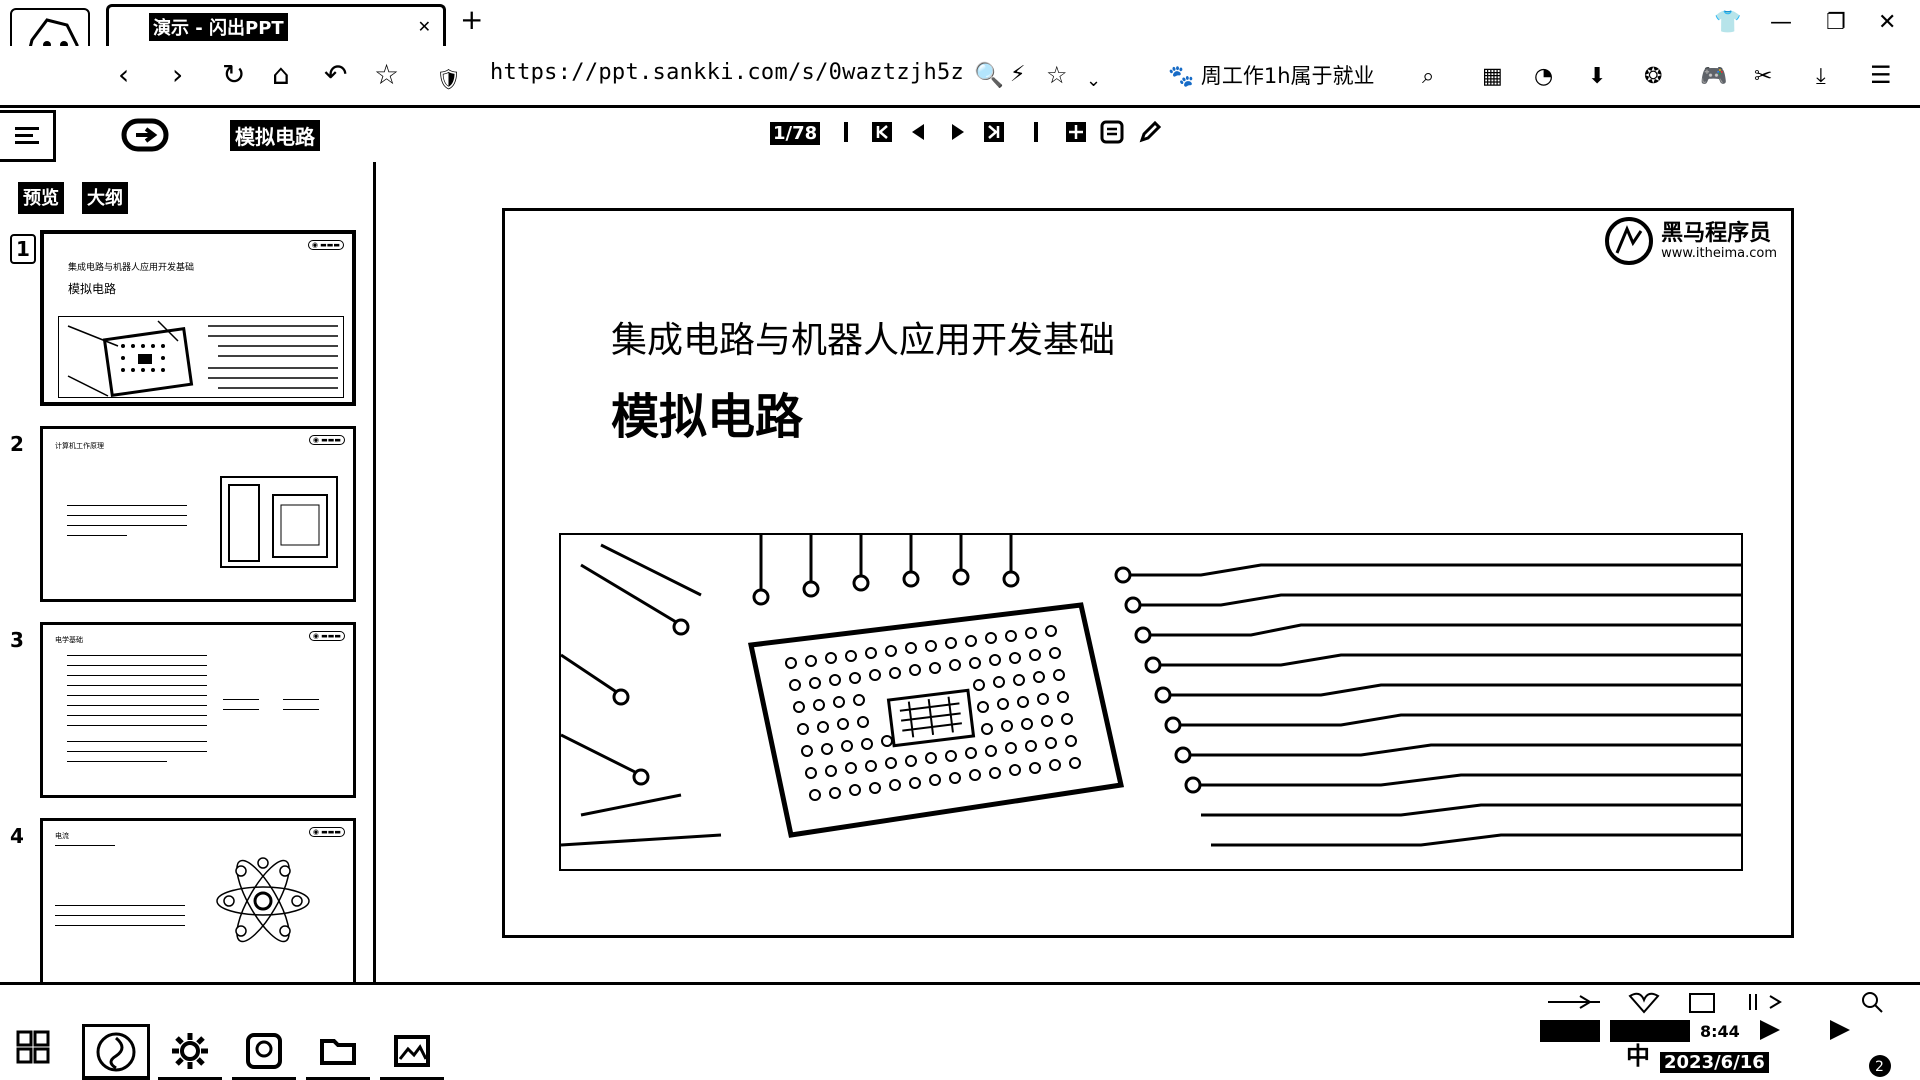 This screenshot has height=1080, width=1920. I want to click on favorite-star-icon: ☆, so click(1057, 75).